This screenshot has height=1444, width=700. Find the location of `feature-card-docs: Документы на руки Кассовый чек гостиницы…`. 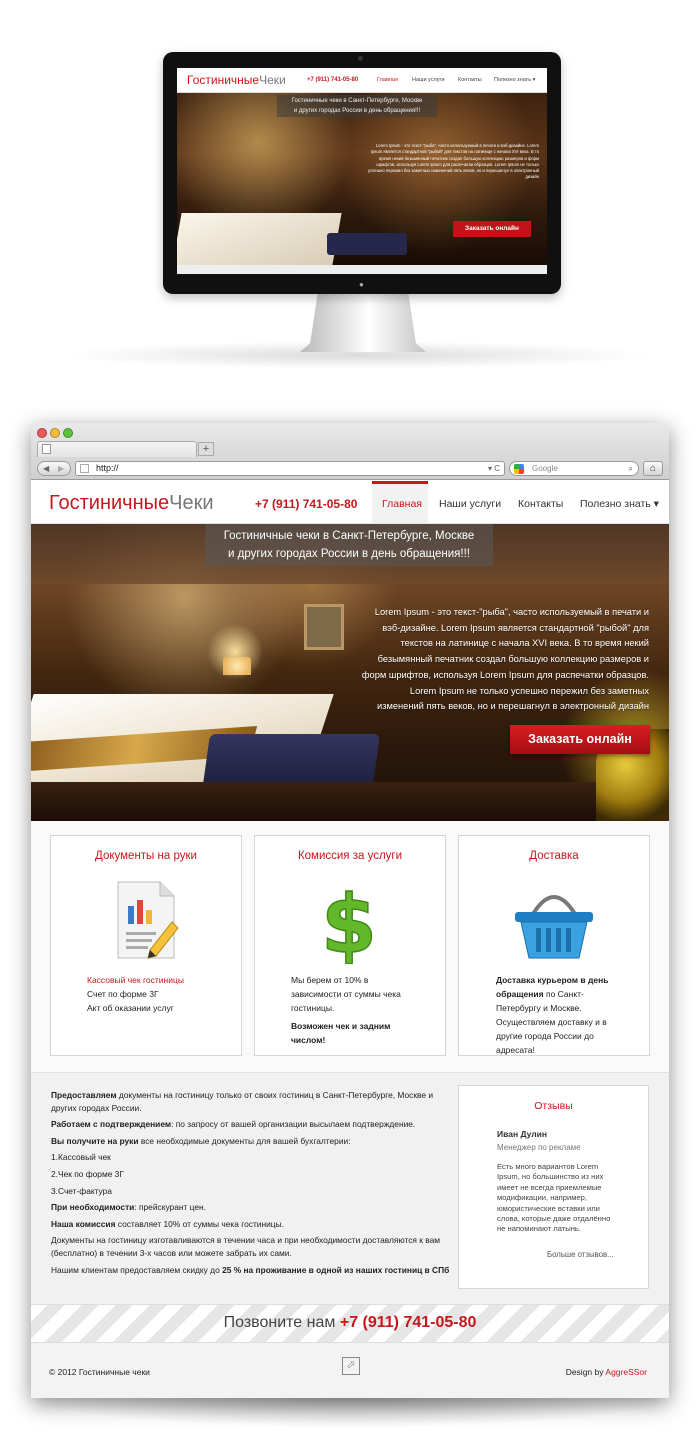

feature-card-docs: Документы на руки Кассовый чек гостиницы… is located at coordinates (146, 945).